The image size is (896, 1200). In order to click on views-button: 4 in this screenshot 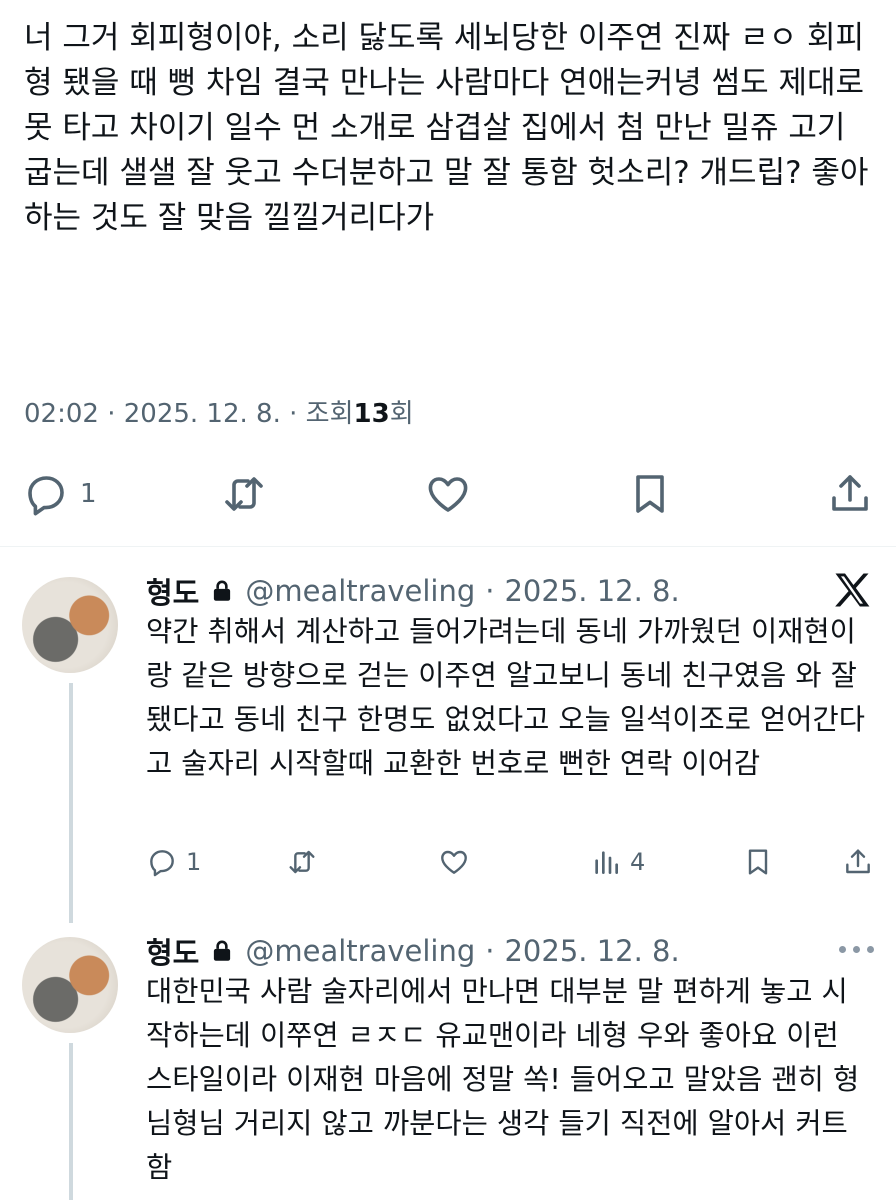, I will do `click(617, 862)`.